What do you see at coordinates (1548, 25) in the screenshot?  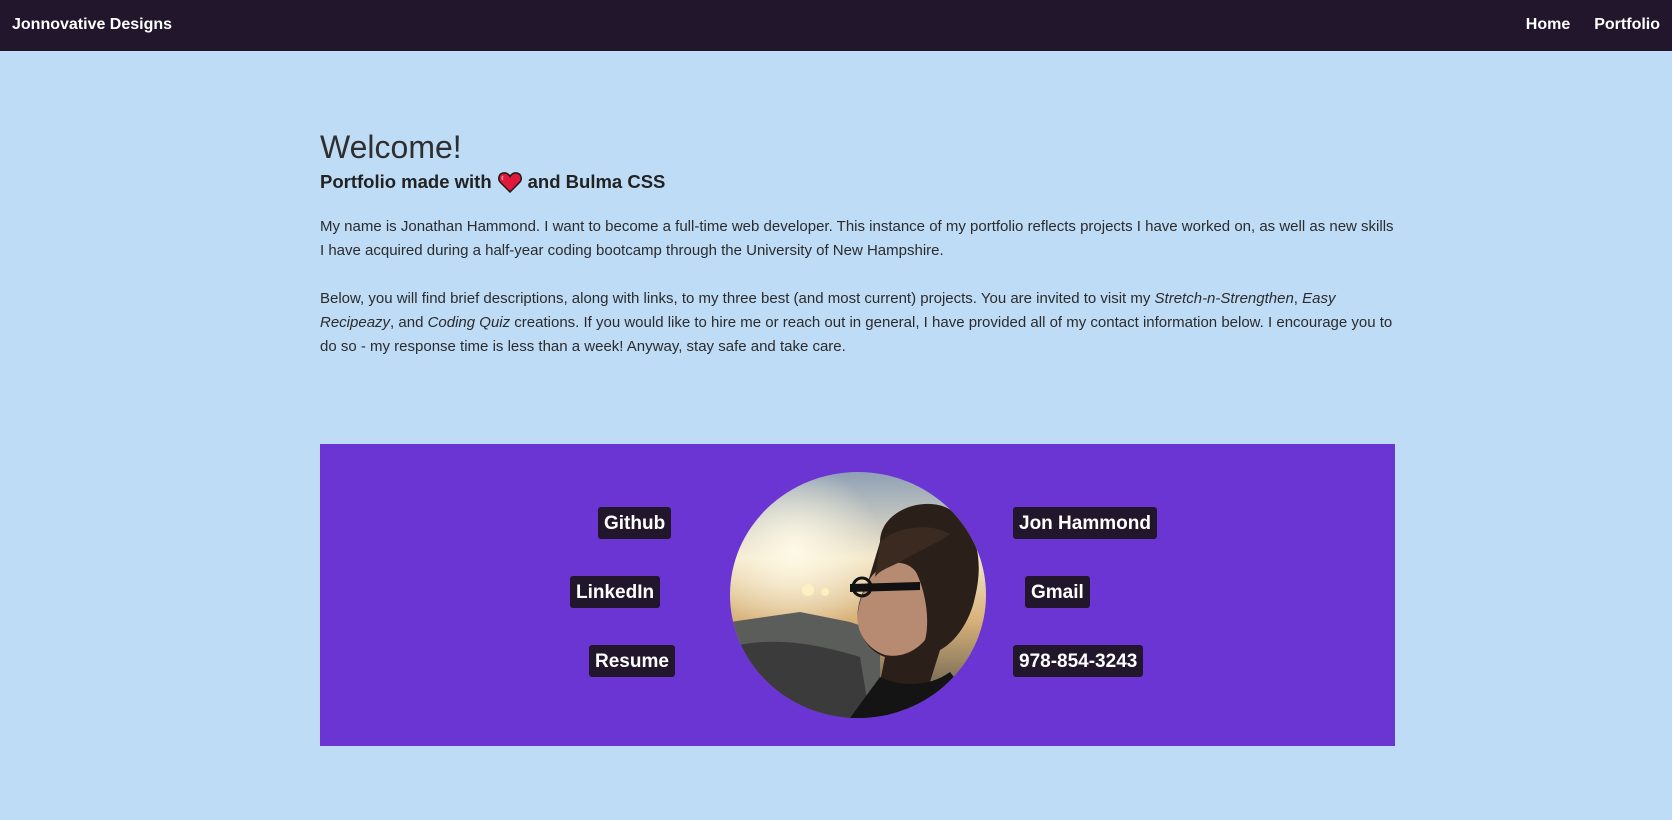 I see `nav-home-link: Home` at bounding box center [1548, 25].